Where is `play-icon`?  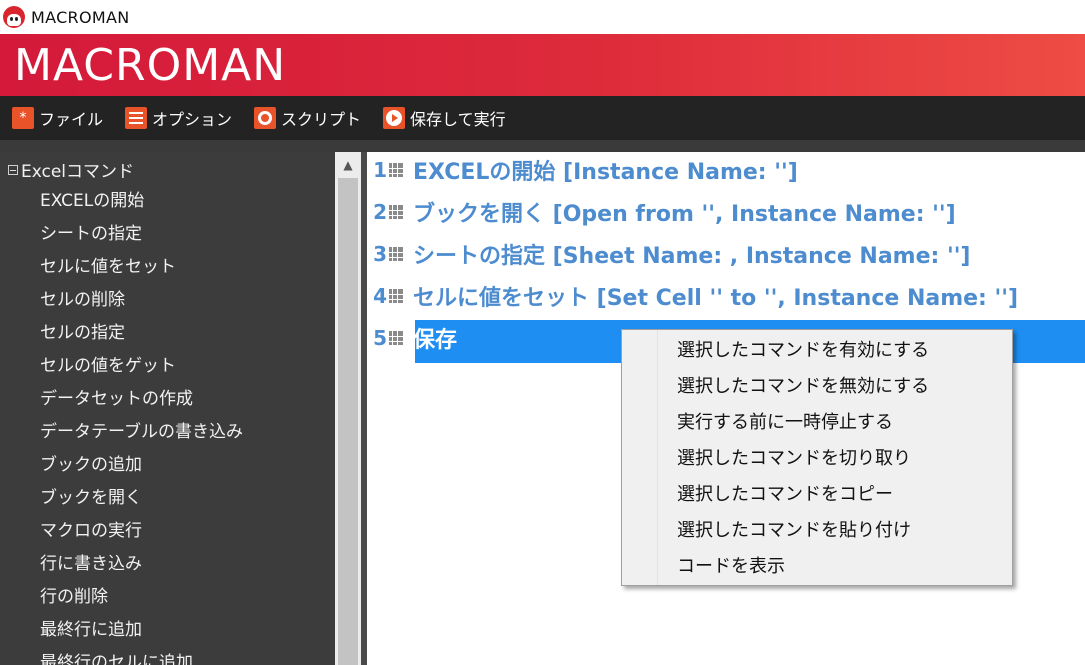 play-icon is located at coordinates (394, 118).